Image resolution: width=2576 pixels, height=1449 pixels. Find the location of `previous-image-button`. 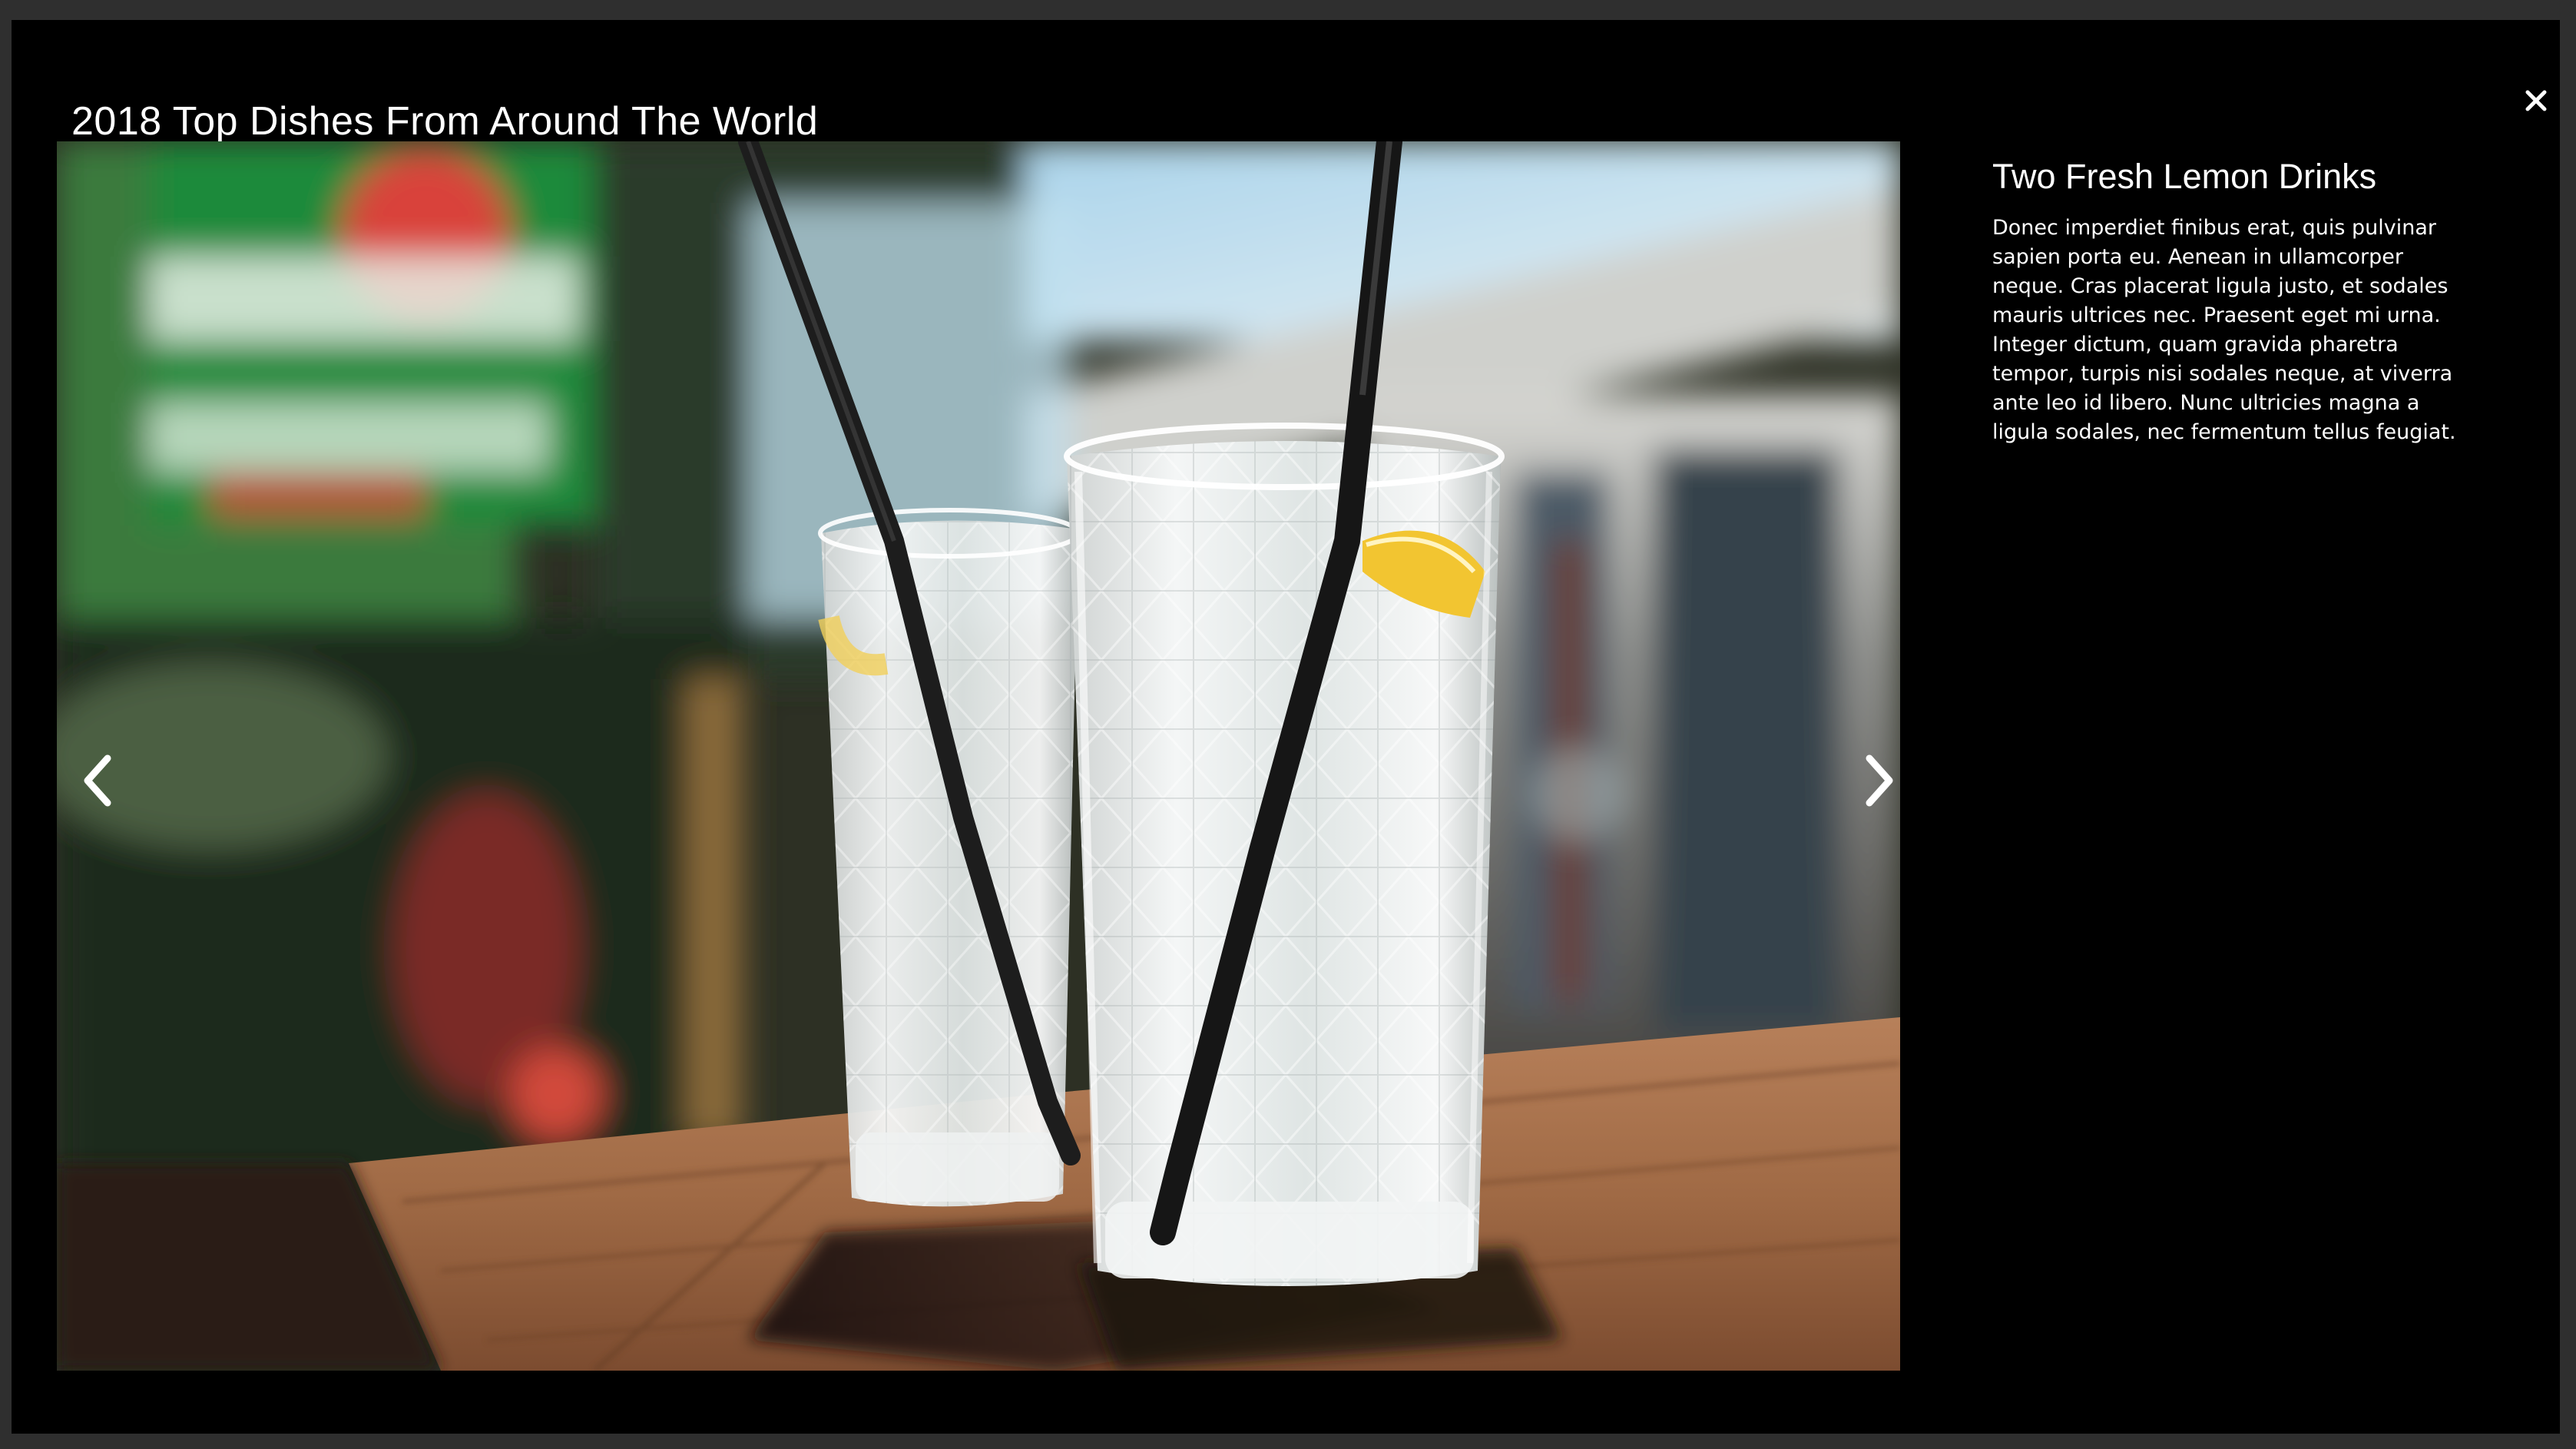

previous-image-button is located at coordinates (98, 780).